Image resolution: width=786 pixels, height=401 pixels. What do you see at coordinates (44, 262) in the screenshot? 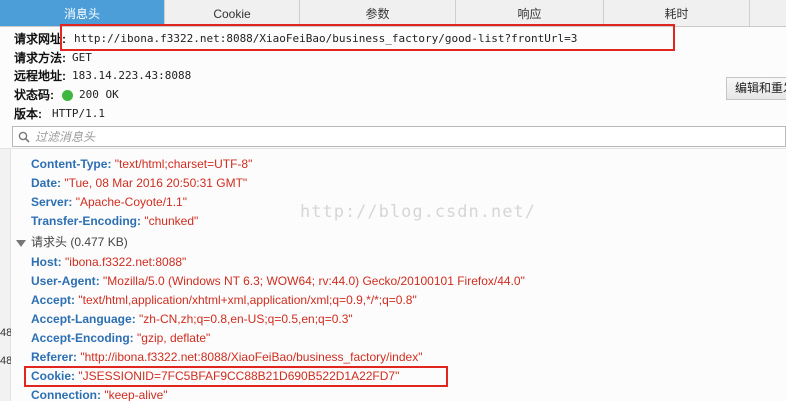
I see `header-name: Host` at bounding box center [44, 262].